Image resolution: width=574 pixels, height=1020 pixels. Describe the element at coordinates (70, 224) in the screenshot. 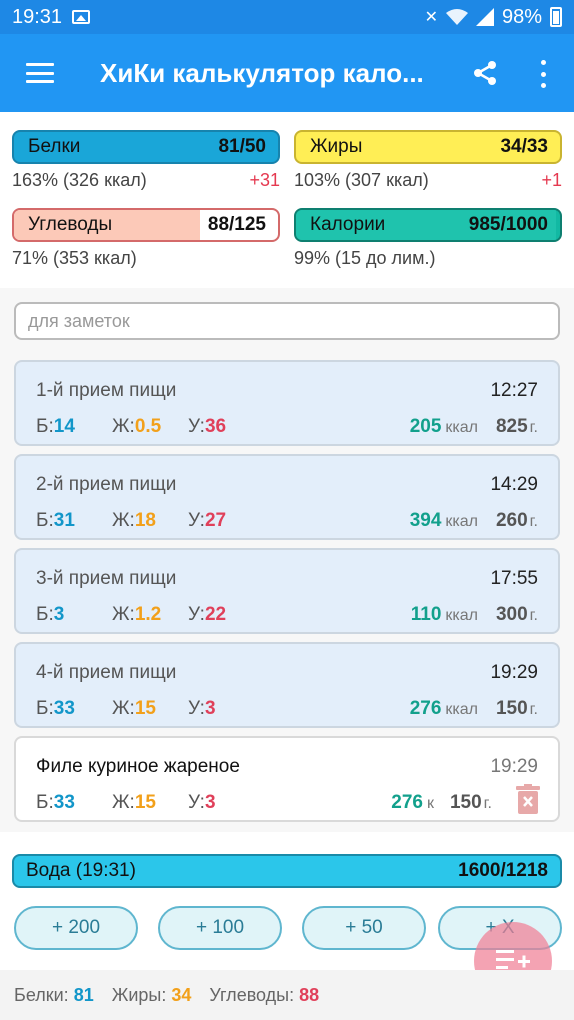

I see `carbs-label: Углеводы` at that location.